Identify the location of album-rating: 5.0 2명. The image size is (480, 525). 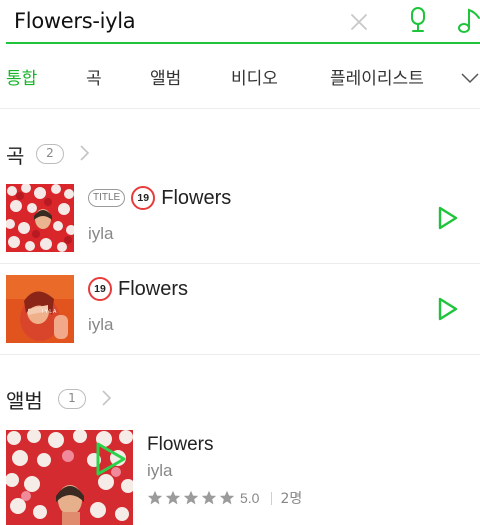
(224, 498).